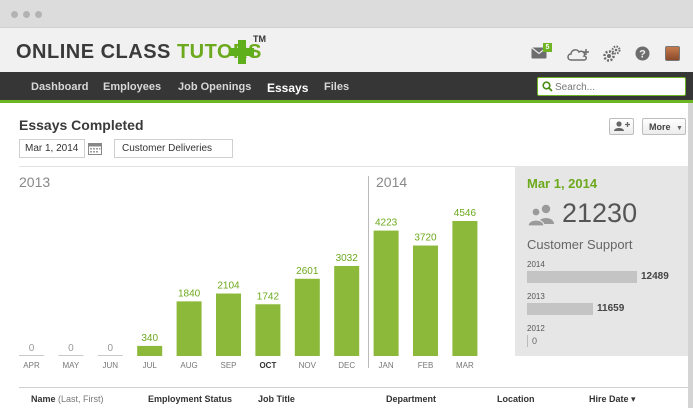  I want to click on page-title: Essays Completed, so click(81, 125).